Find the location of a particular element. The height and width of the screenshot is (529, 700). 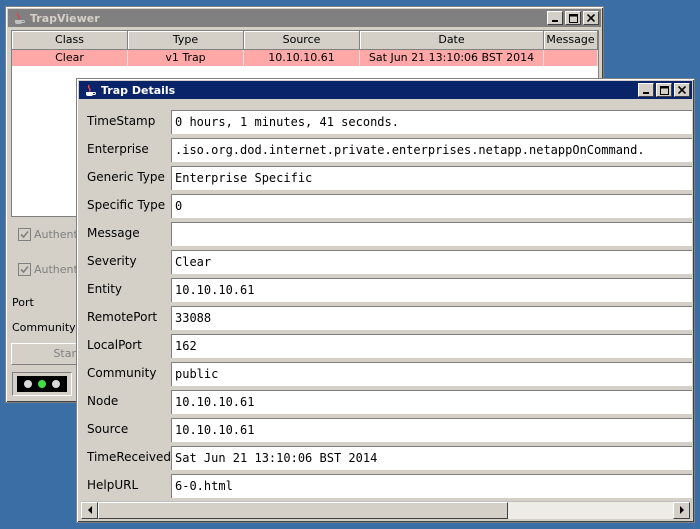

field-label: Severity is located at coordinates (112, 261).